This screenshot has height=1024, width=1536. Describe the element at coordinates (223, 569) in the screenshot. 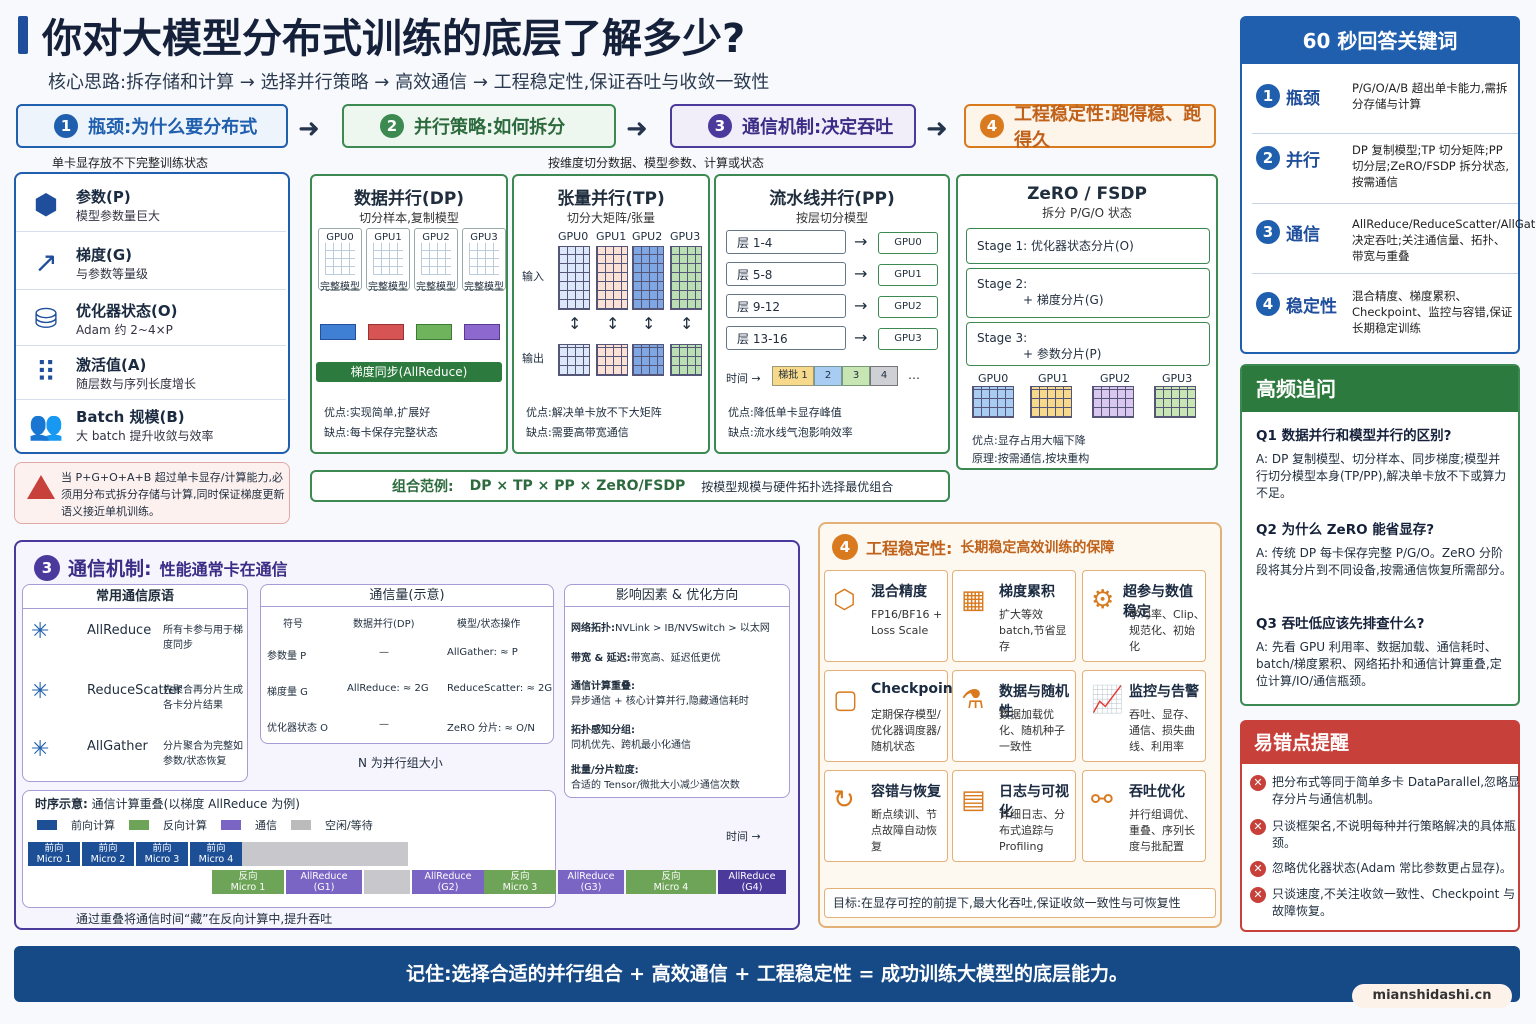

I see `comm-title2: 性能通常卡在通信` at that location.